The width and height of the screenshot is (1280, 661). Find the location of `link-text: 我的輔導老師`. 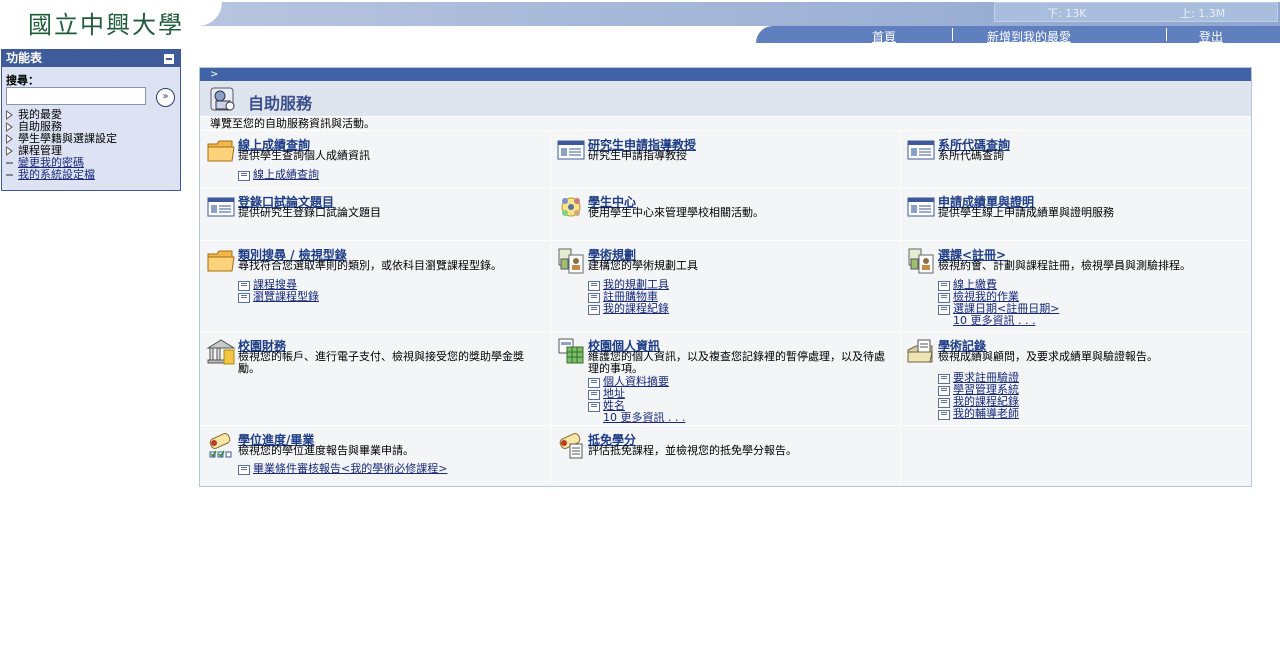

link-text: 我的輔導老師 is located at coordinates (986, 413).